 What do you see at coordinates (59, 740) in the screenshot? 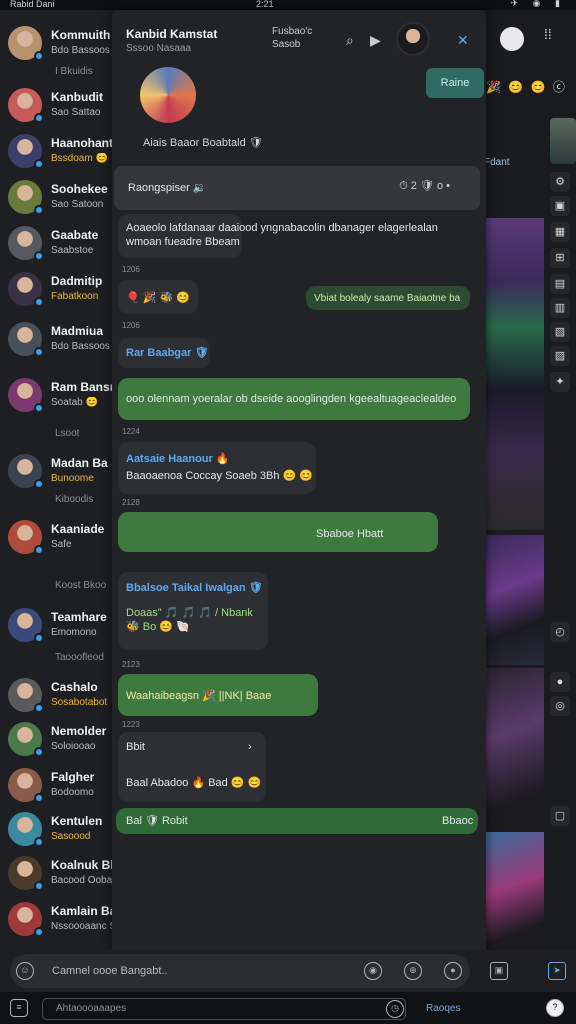
I see `chat-list-item: Nemolder Soloiooao` at bounding box center [59, 740].